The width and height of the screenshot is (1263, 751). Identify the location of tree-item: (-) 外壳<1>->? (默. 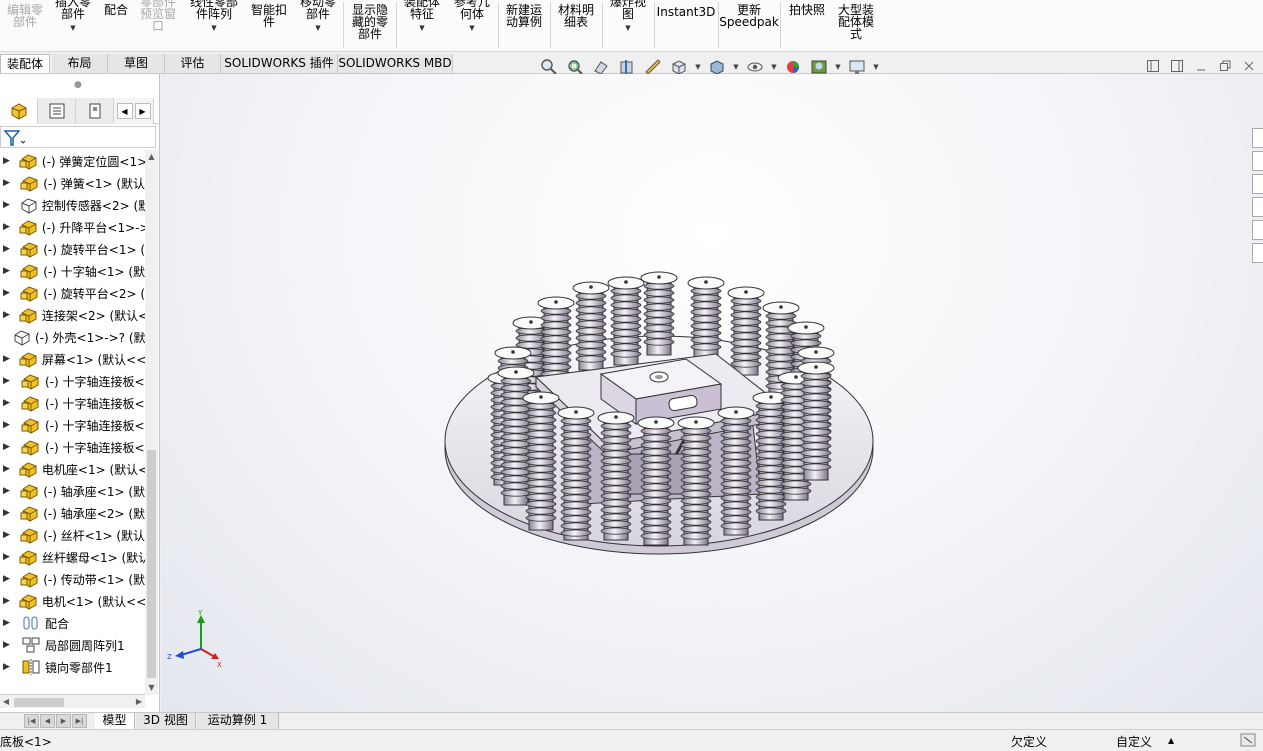
(72, 337).